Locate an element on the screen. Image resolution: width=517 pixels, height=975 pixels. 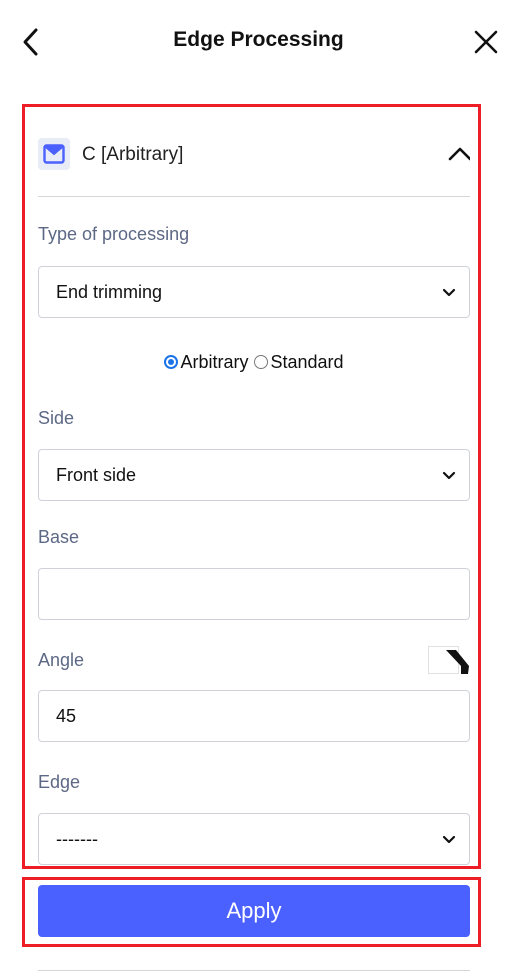
base-input is located at coordinates (254, 594).